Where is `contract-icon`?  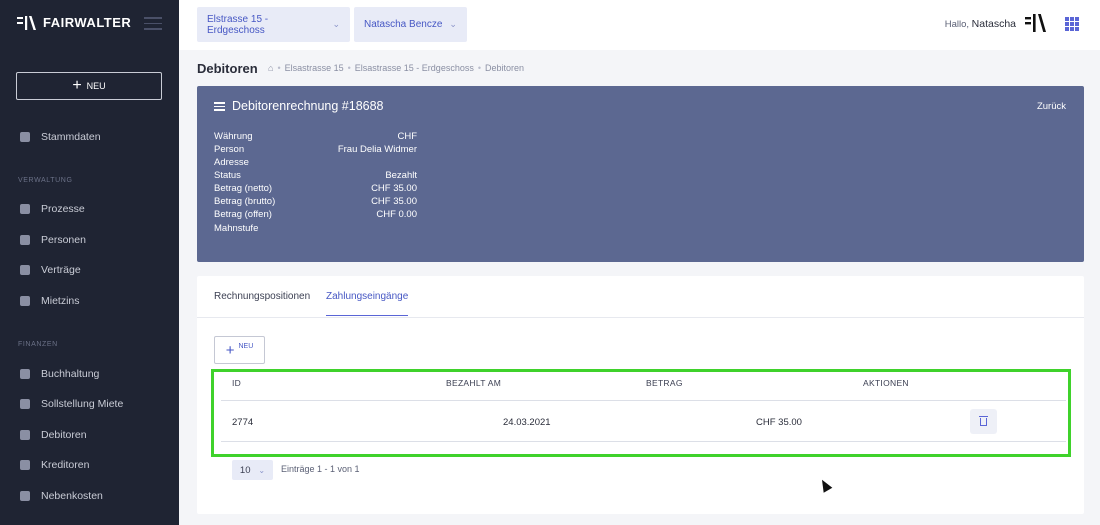 contract-icon is located at coordinates (25, 270).